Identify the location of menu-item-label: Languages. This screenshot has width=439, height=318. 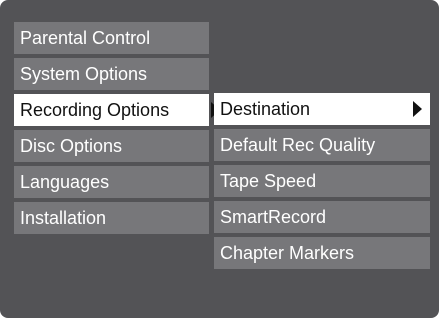
(65, 182).